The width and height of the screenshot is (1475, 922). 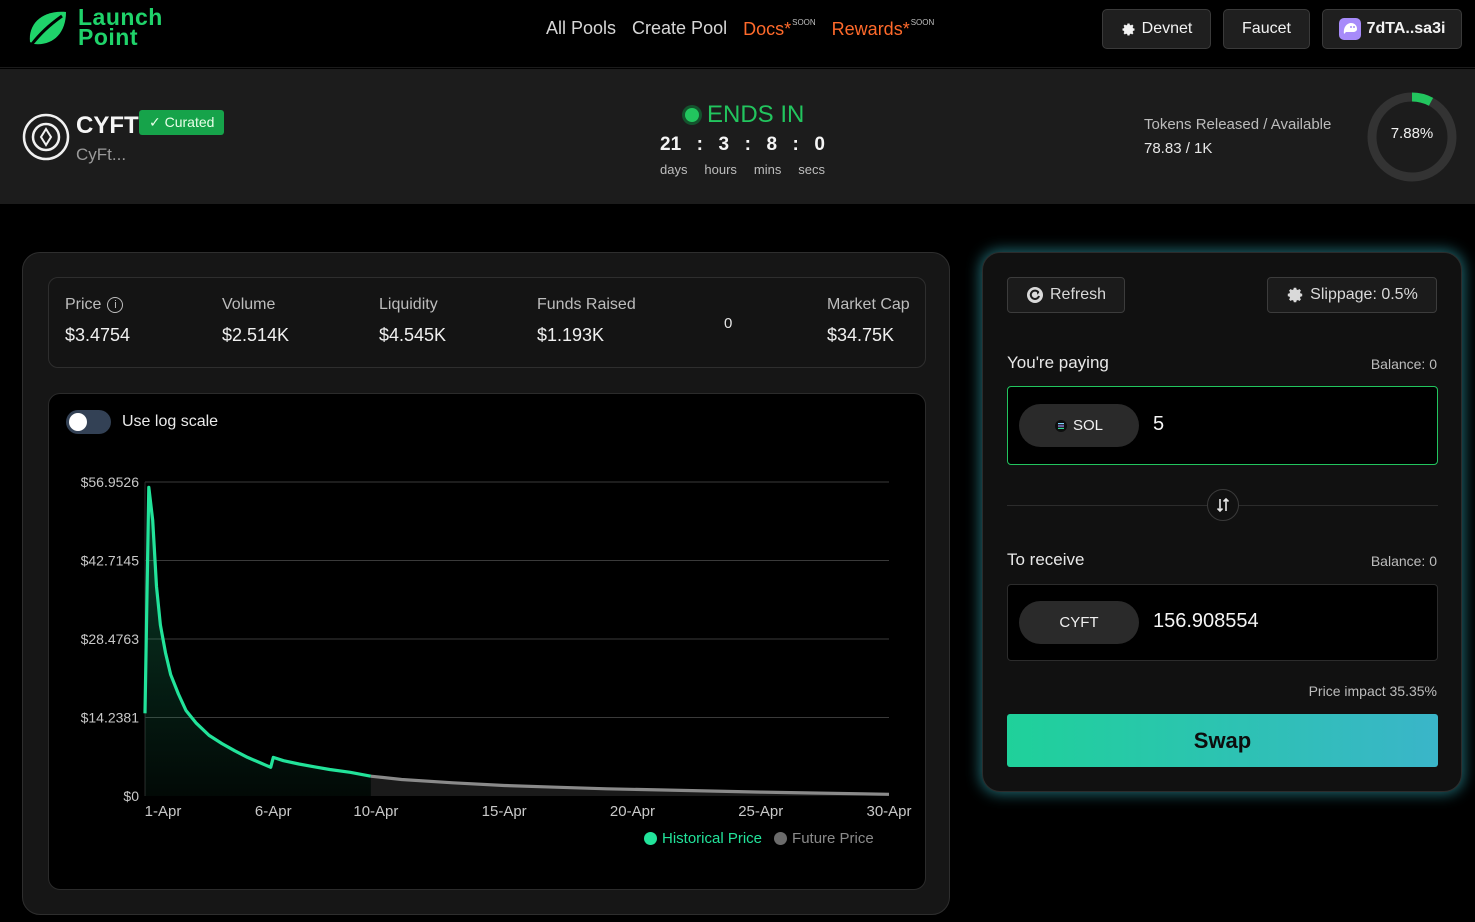 What do you see at coordinates (98, 335) in the screenshot?
I see `price-value: $3.4754` at bounding box center [98, 335].